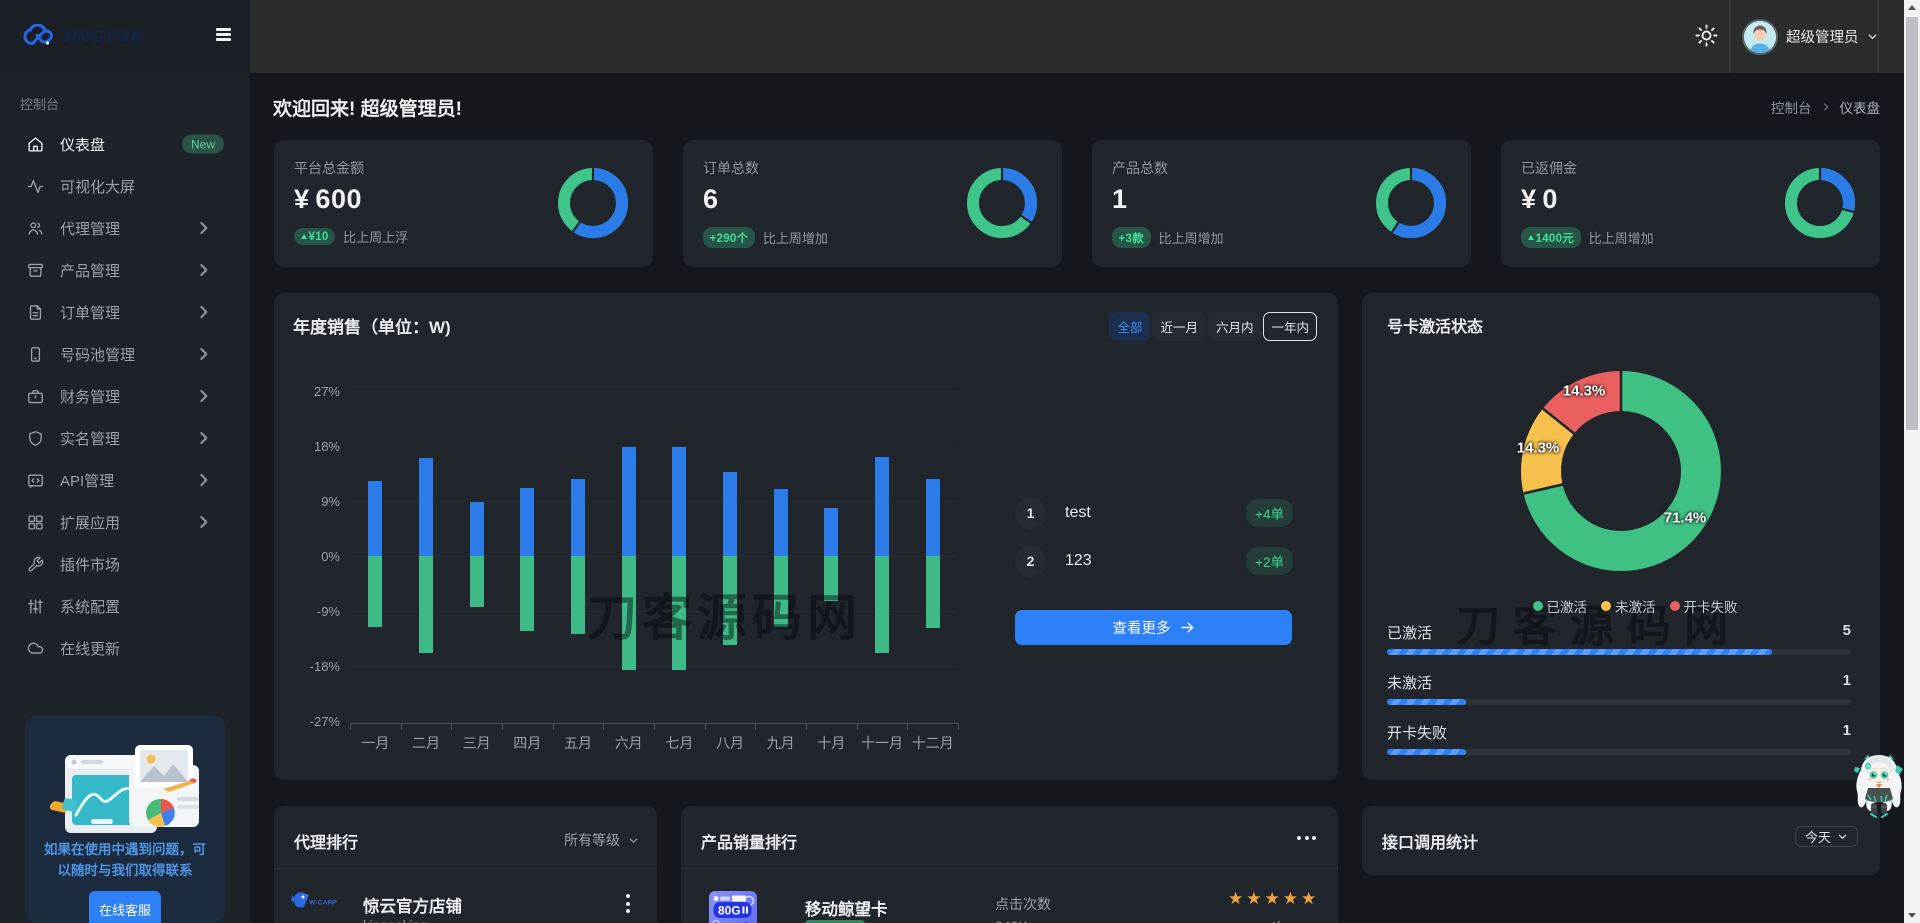  I want to click on svg-text: W·CARP, so click(323, 903).